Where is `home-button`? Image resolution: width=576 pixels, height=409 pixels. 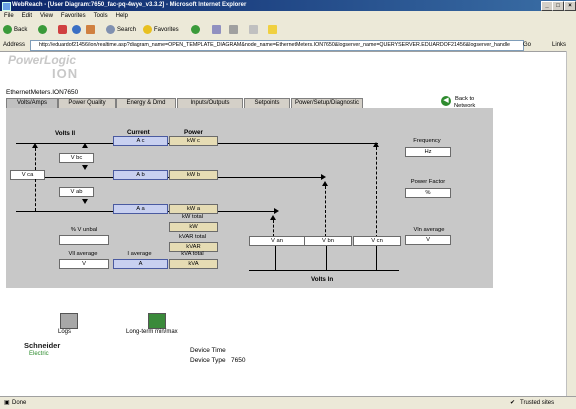
home-button is located at coordinates (91, 30).